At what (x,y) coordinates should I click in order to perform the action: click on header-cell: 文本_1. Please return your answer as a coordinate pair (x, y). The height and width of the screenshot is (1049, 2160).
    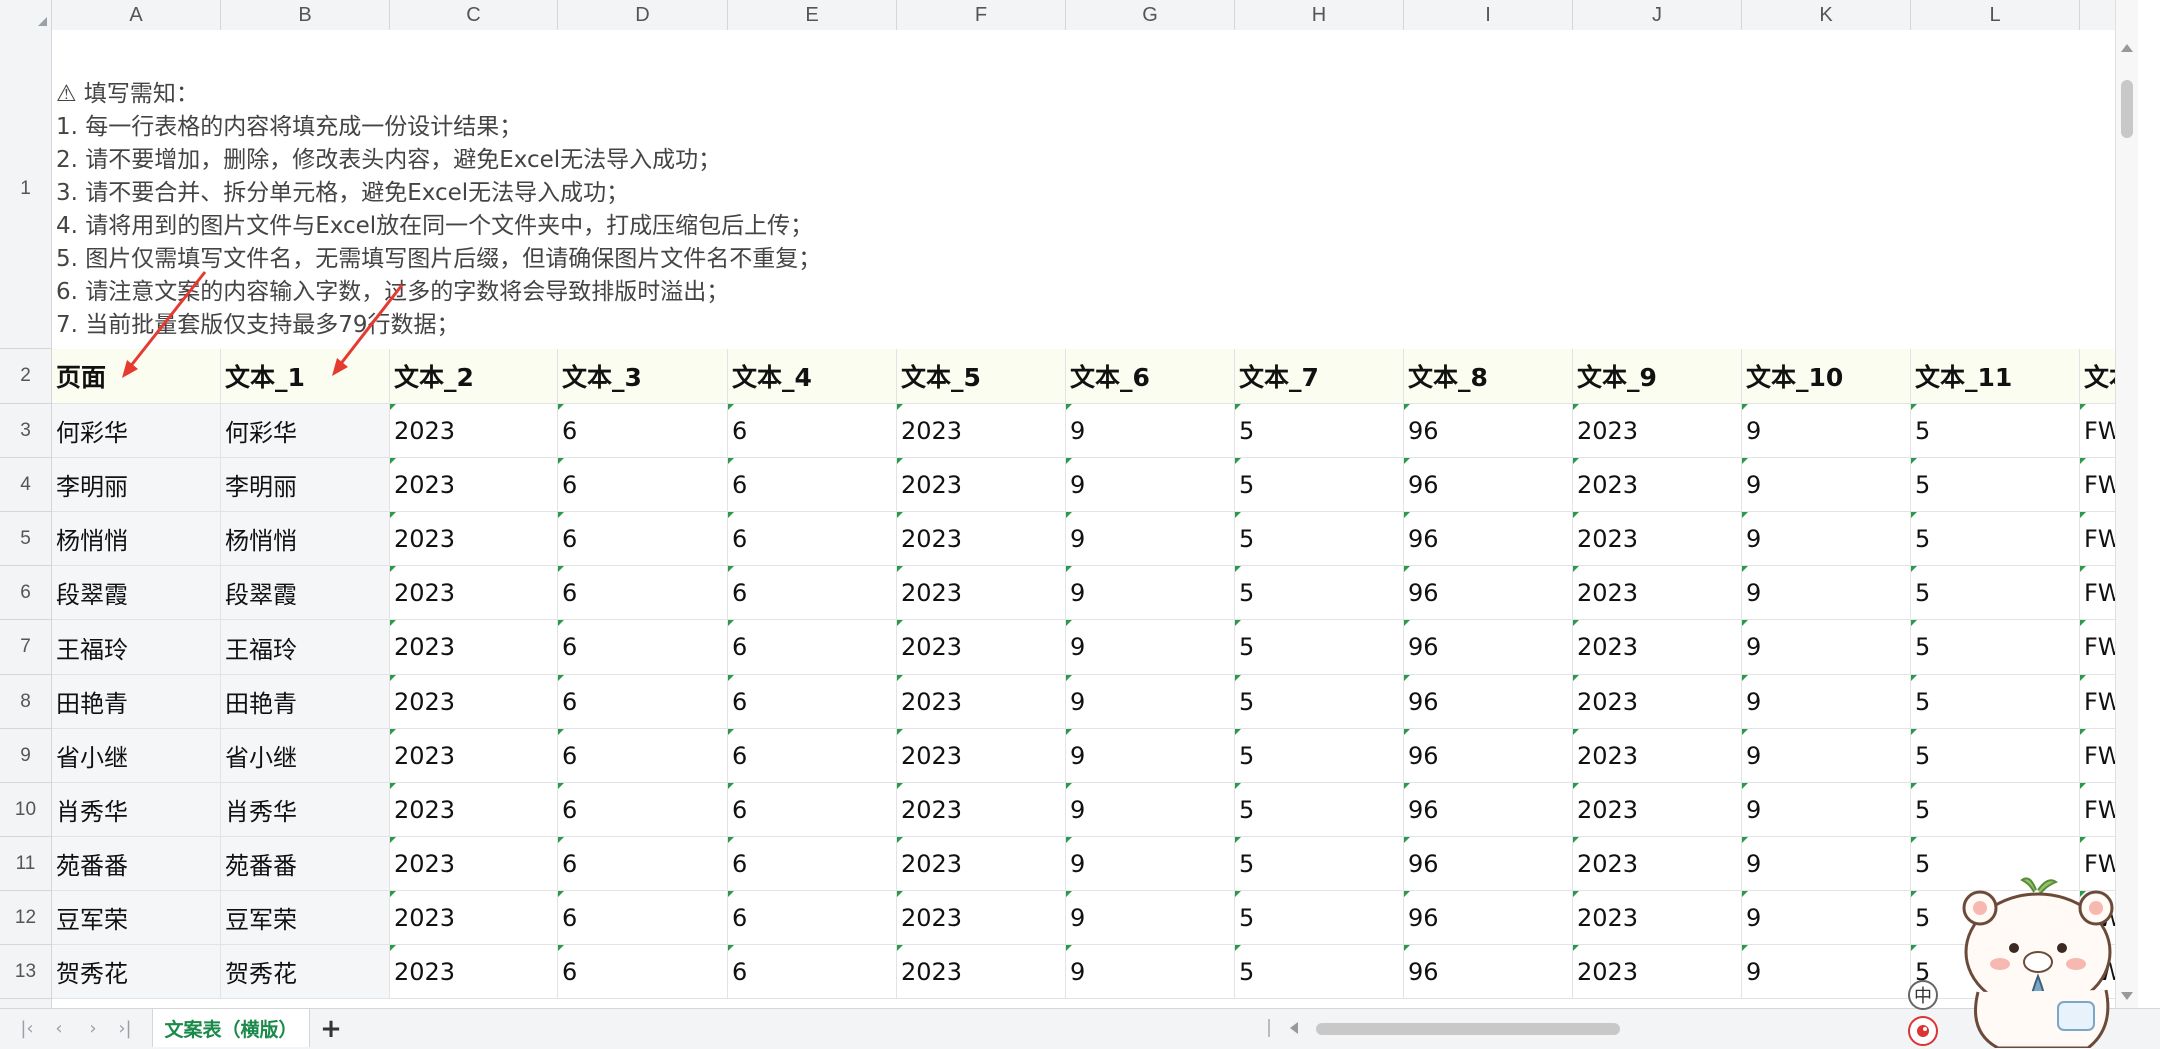
    Looking at the image, I should click on (305, 376).